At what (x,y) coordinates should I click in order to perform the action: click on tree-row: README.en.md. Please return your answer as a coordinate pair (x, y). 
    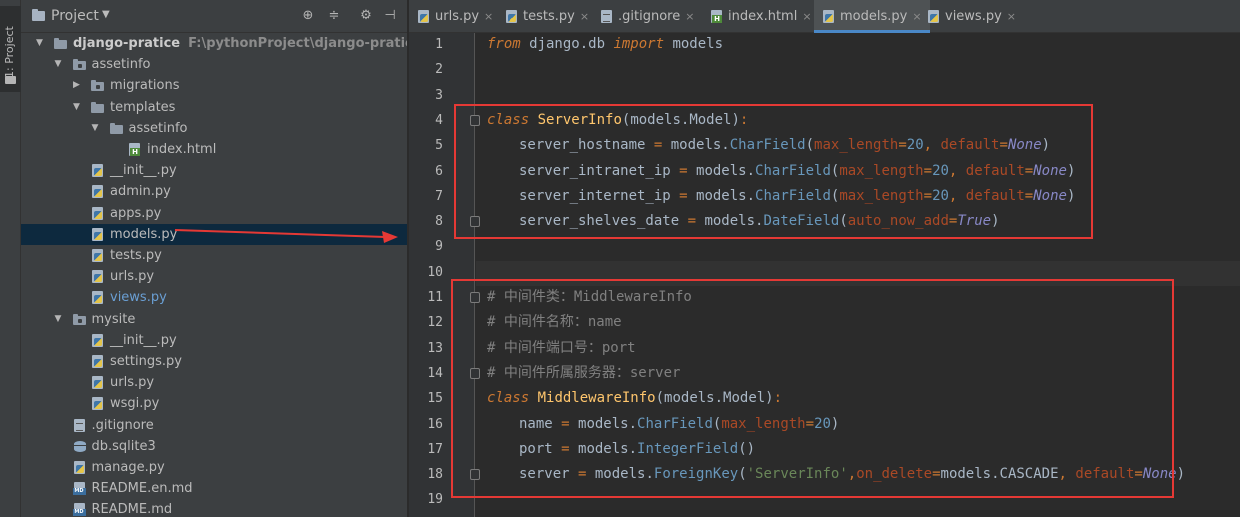
    Looking at the image, I should click on (214, 488).